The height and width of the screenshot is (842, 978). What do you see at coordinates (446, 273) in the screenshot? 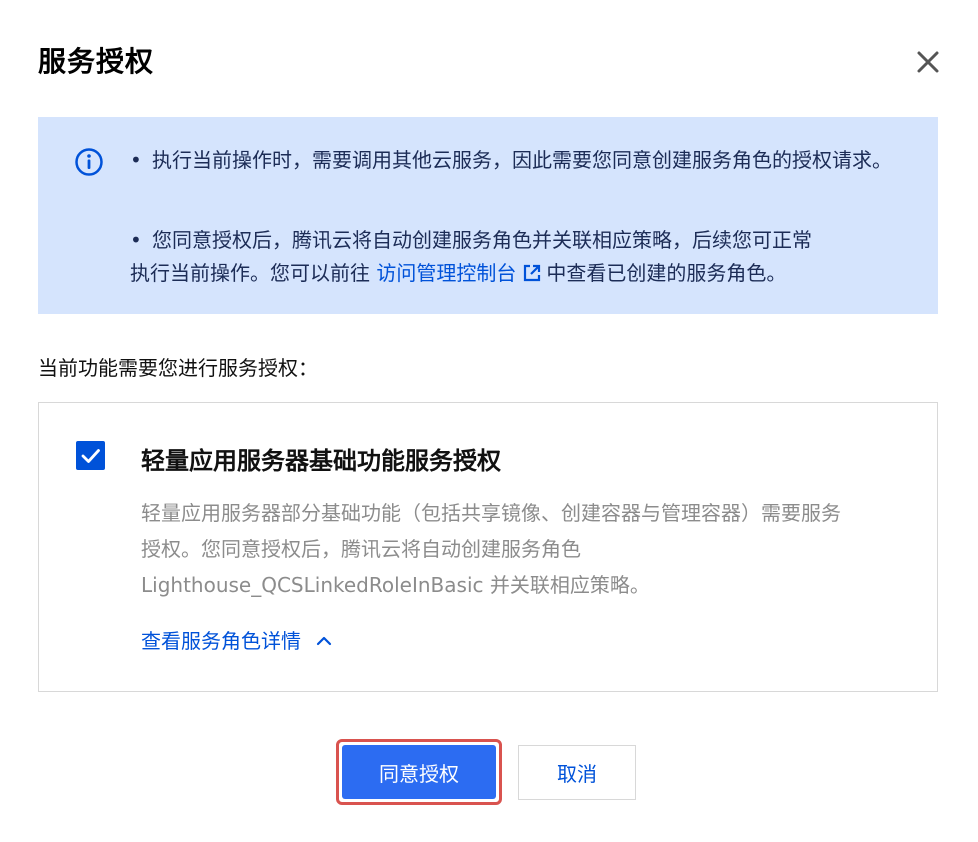
I see `cam-console-link: 访问管理控制台` at bounding box center [446, 273].